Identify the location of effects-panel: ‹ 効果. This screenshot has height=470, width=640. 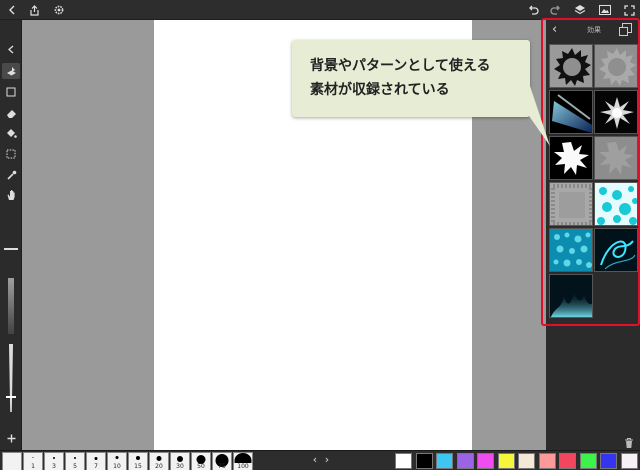
(593, 235).